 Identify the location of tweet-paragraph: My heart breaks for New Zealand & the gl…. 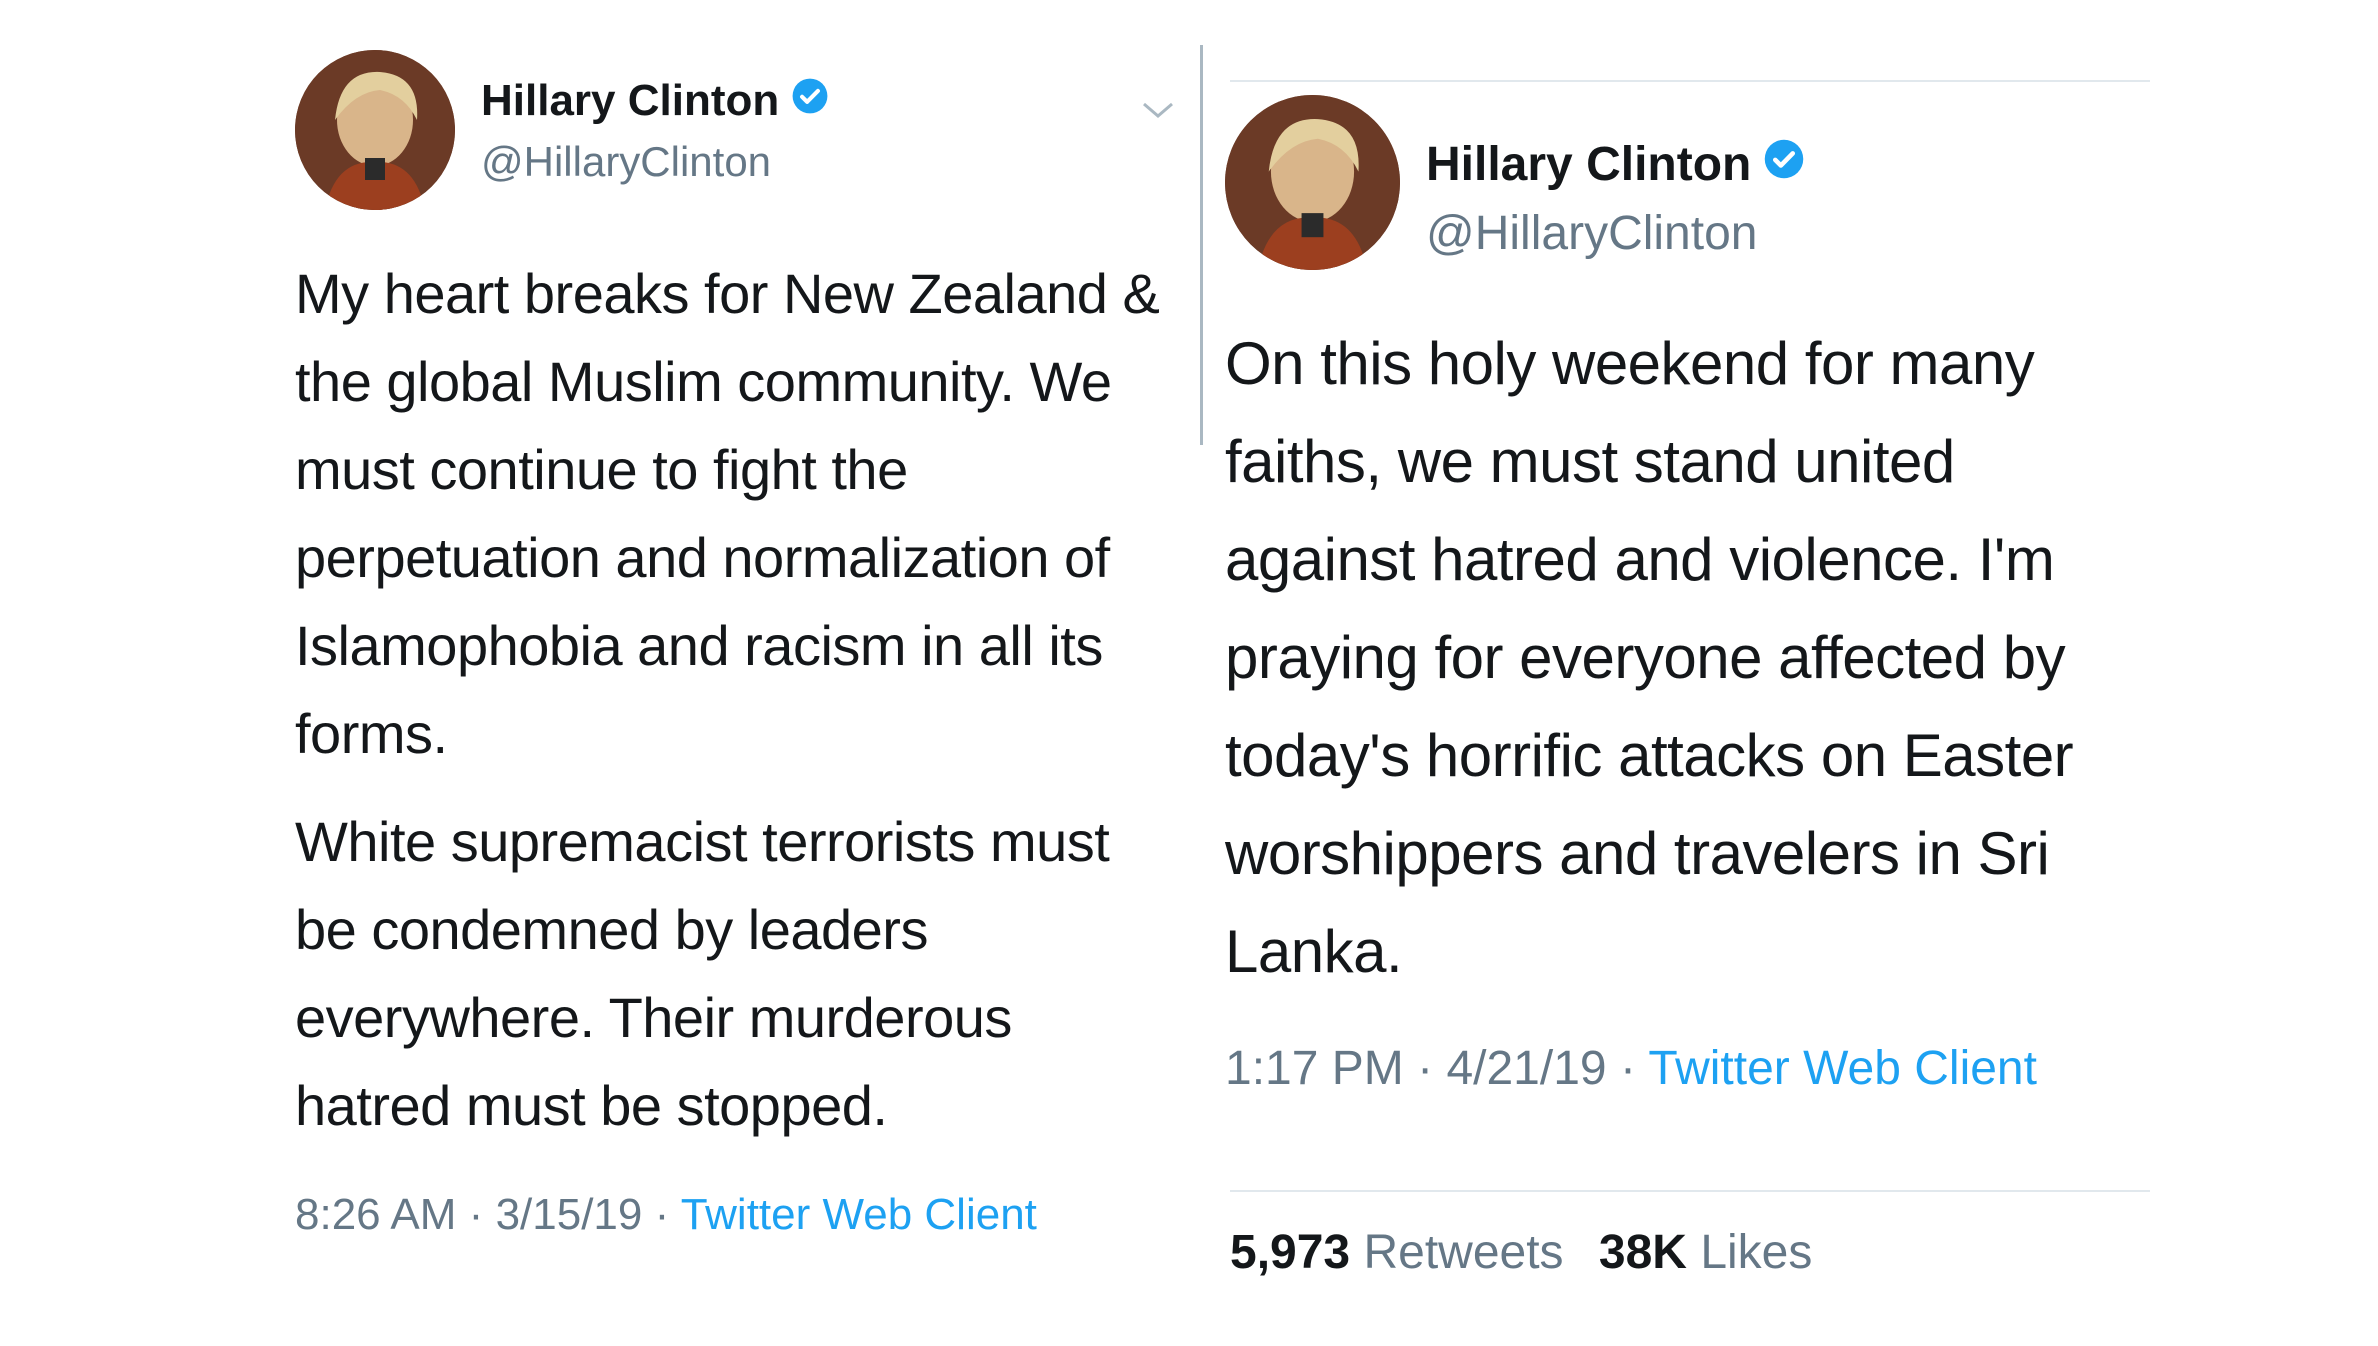
(727, 513).